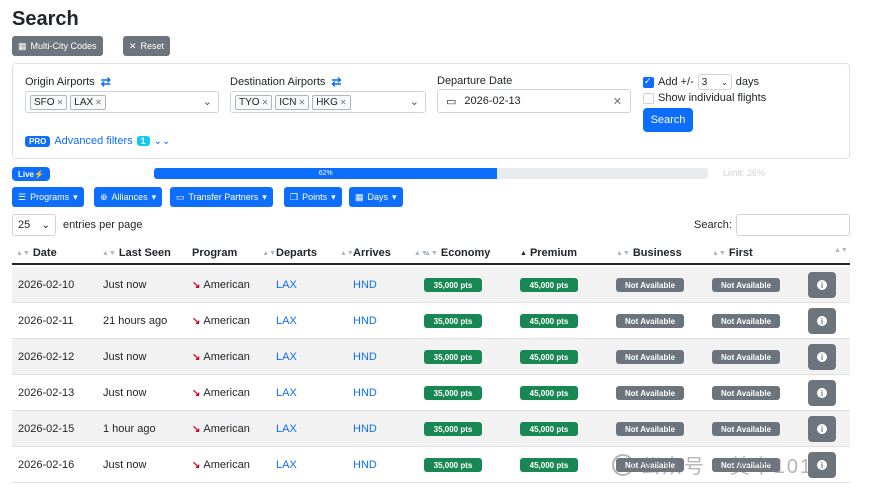  Describe the element at coordinates (649, 253) in the screenshot. I see `header-business: ▲▼ Business` at that location.